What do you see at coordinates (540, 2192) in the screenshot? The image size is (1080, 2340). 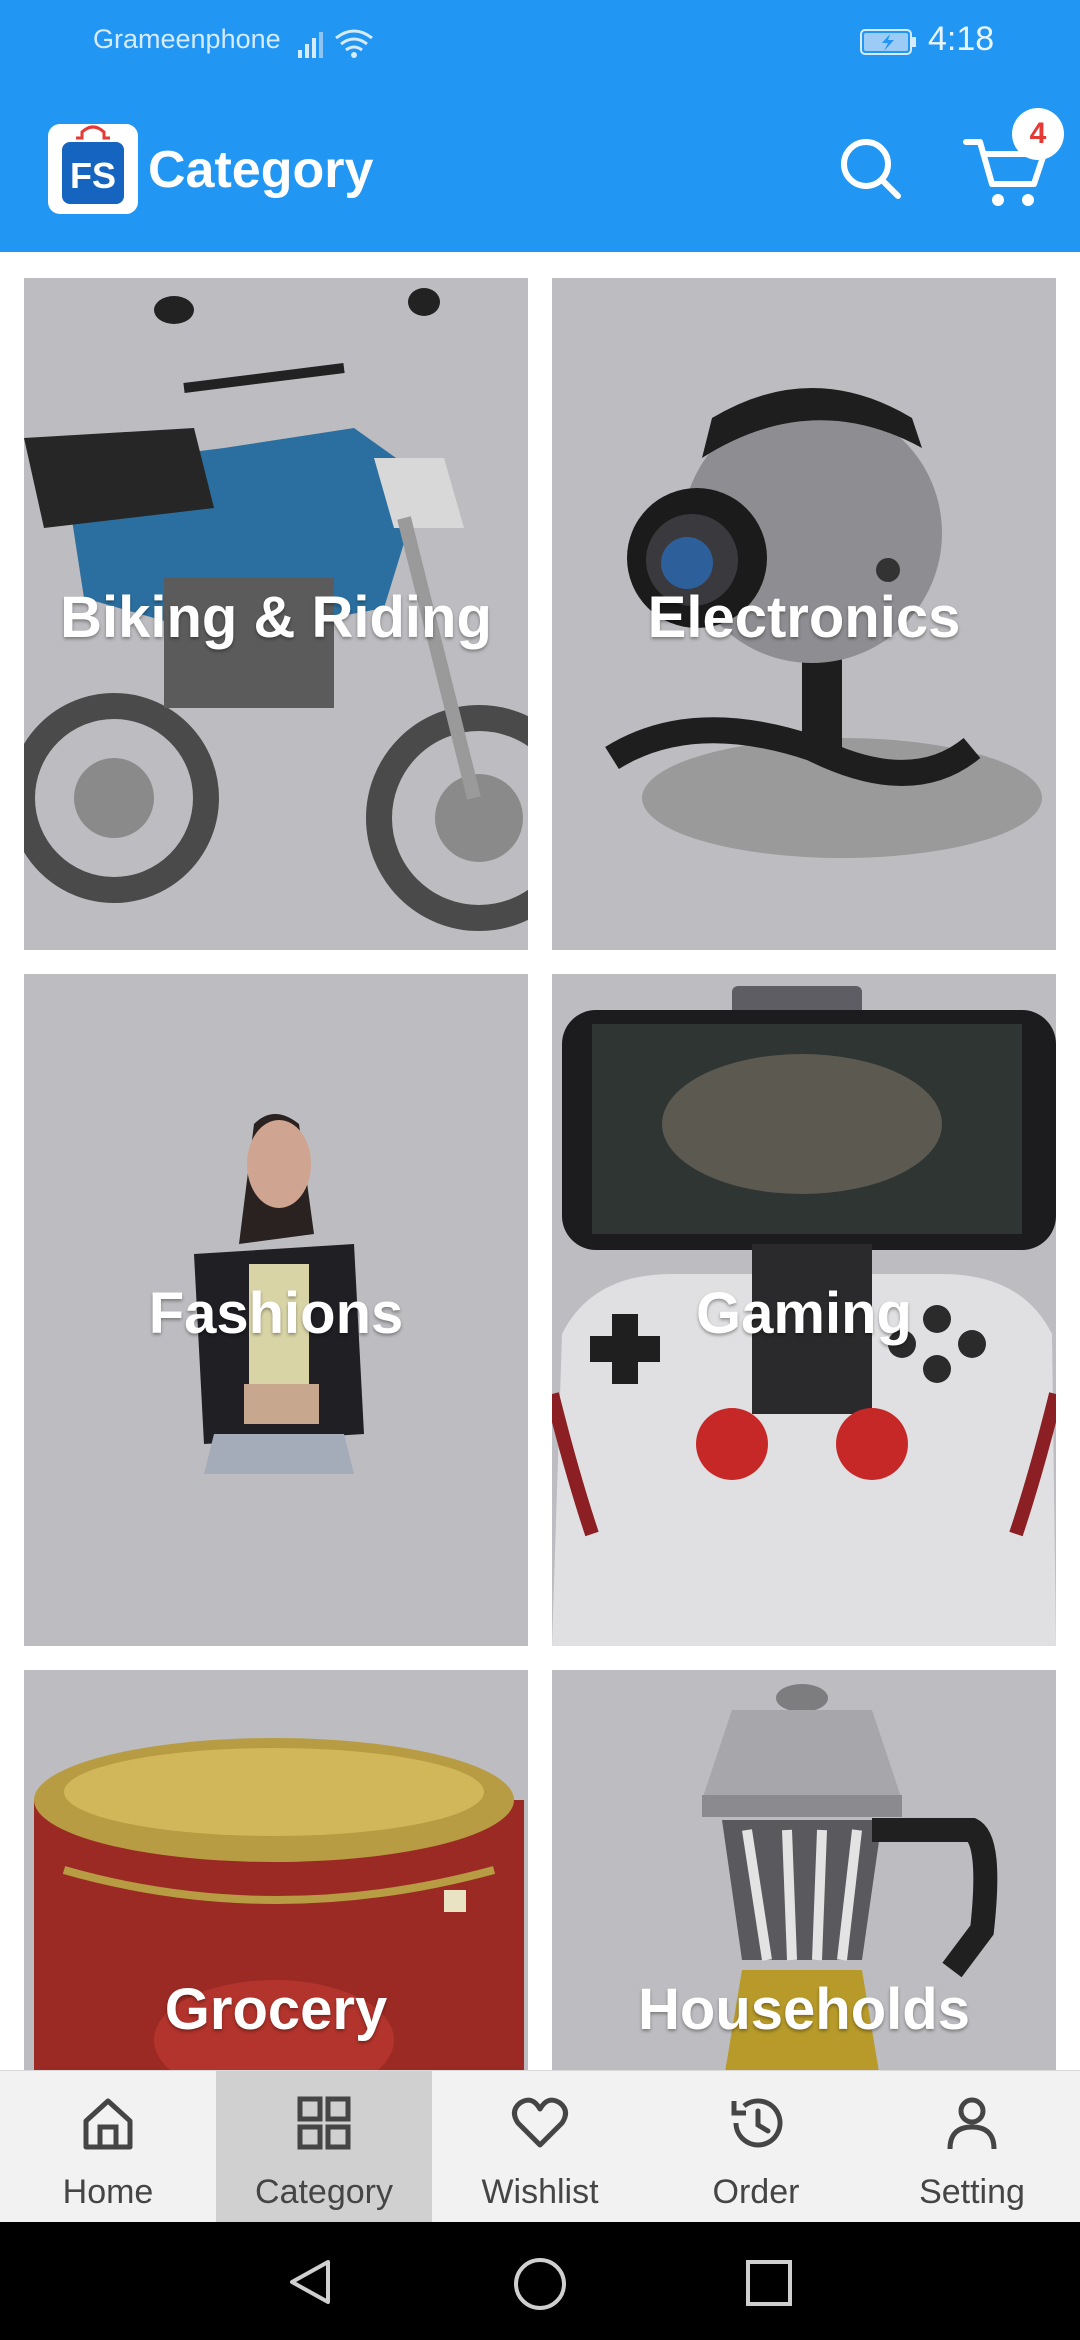 I see `nav-label: Wishlist` at bounding box center [540, 2192].